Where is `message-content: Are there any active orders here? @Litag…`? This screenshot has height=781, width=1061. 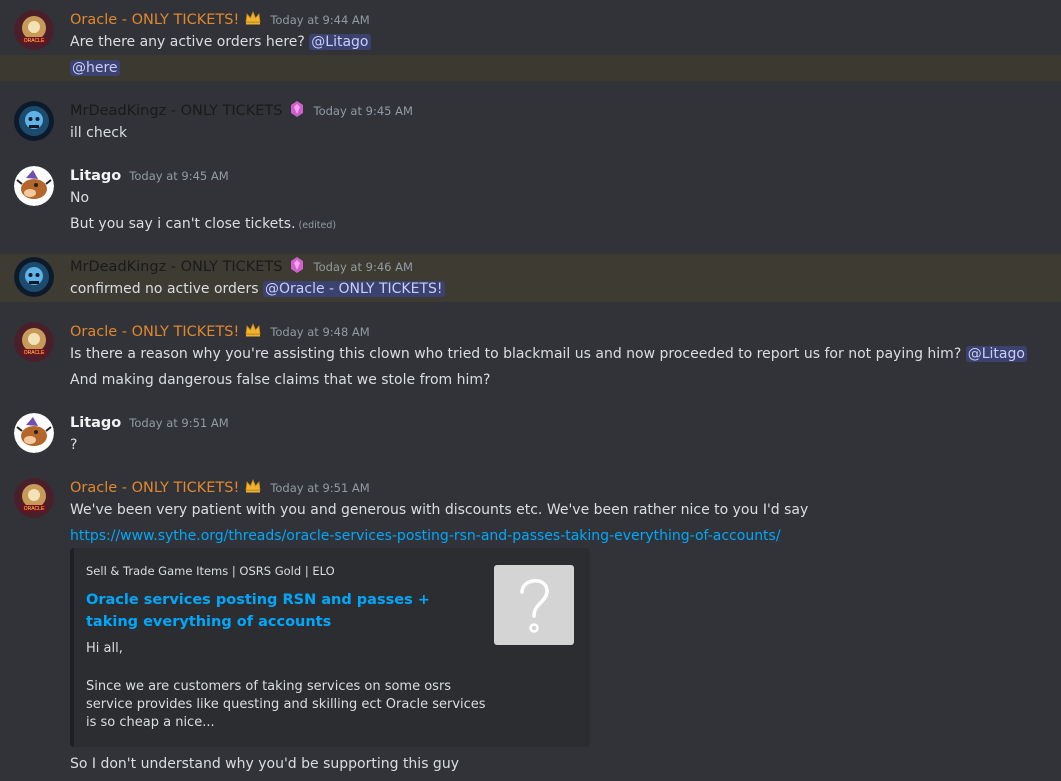 message-content: Are there any active orders here? @Litag… is located at coordinates (220, 42).